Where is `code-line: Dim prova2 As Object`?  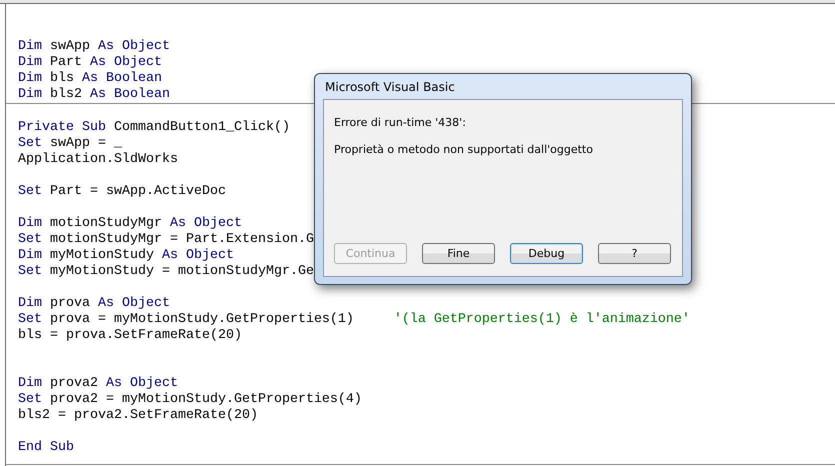
code-line: Dim prova2 As Object is located at coordinates (98, 384).